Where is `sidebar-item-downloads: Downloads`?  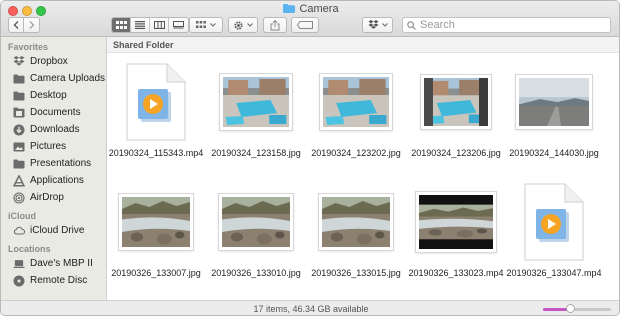 sidebar-item-downloads: Downloads is located at coordinates (53, 129).